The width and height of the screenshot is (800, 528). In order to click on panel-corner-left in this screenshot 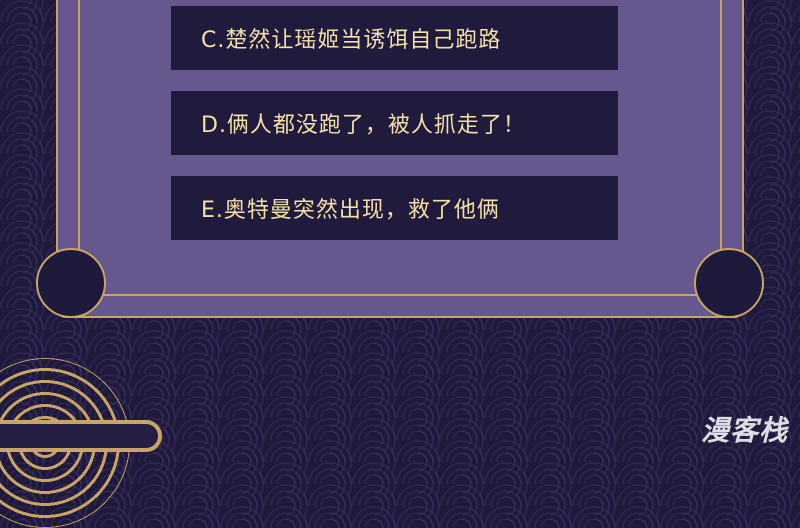, I will do `click(71, 283)`.